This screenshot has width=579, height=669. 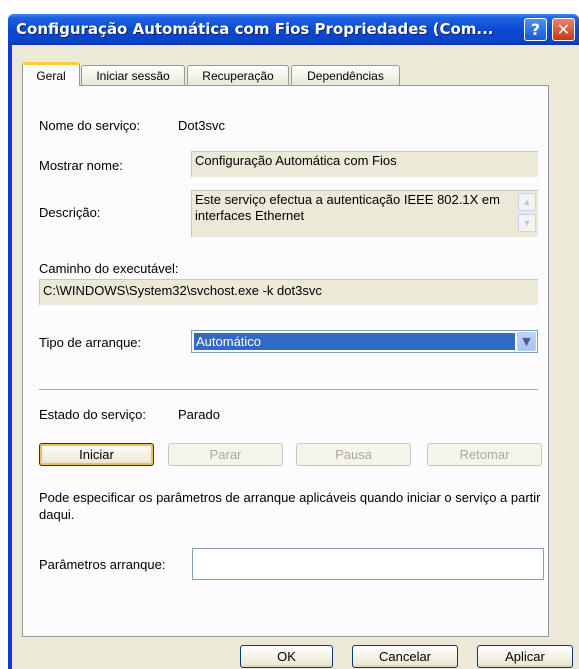 I want to click on close-button: ✕, so click(x=563, y=29).